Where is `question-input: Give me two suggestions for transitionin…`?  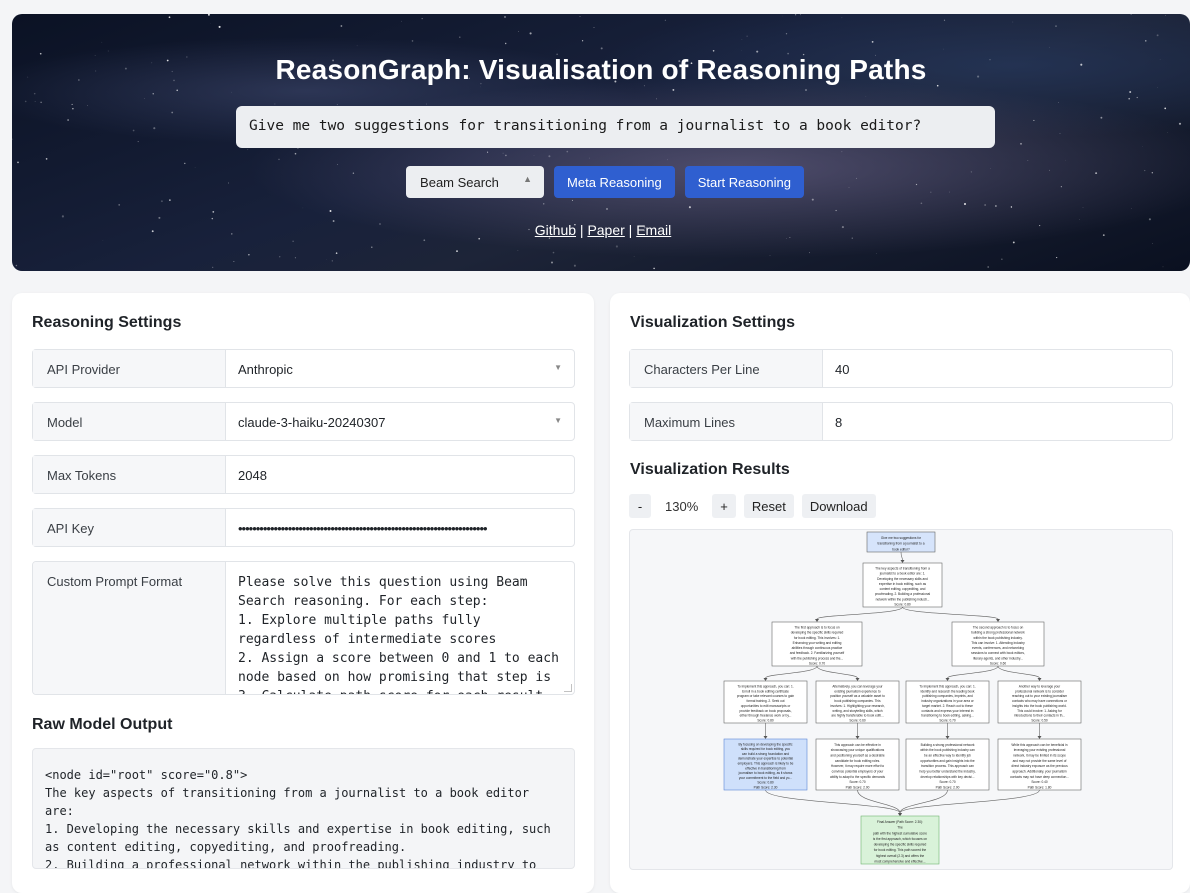
question-input: Give me two suggestions for transitionin… is located at coordinates (615, 127).